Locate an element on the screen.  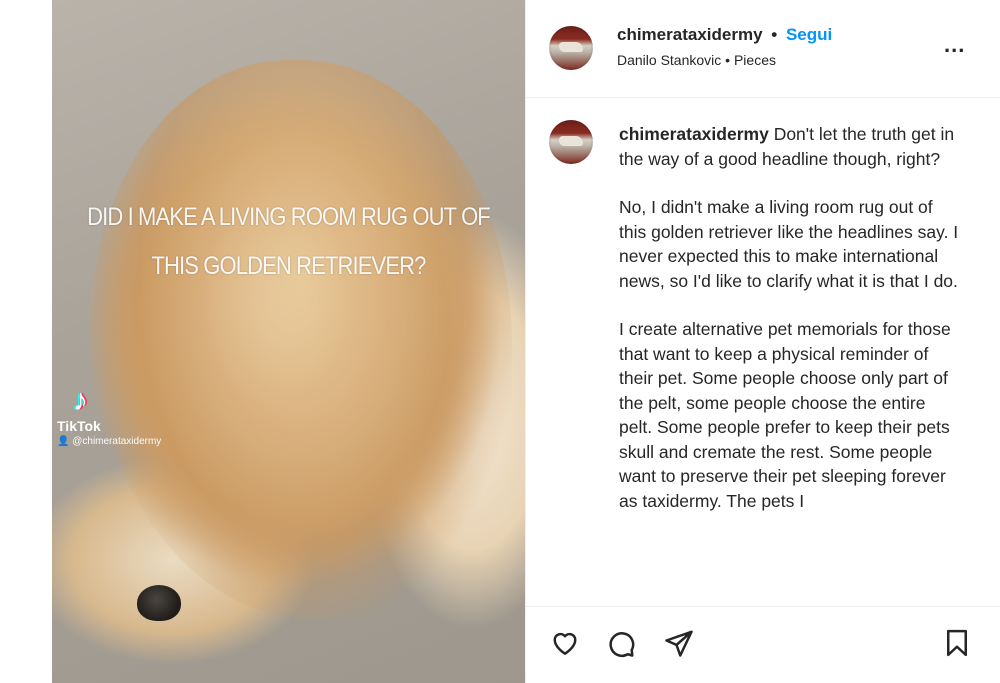
tiktok-watermark: ♪ TikTok 👤 @chimerataxidermy is located at coordinates (109, 416).